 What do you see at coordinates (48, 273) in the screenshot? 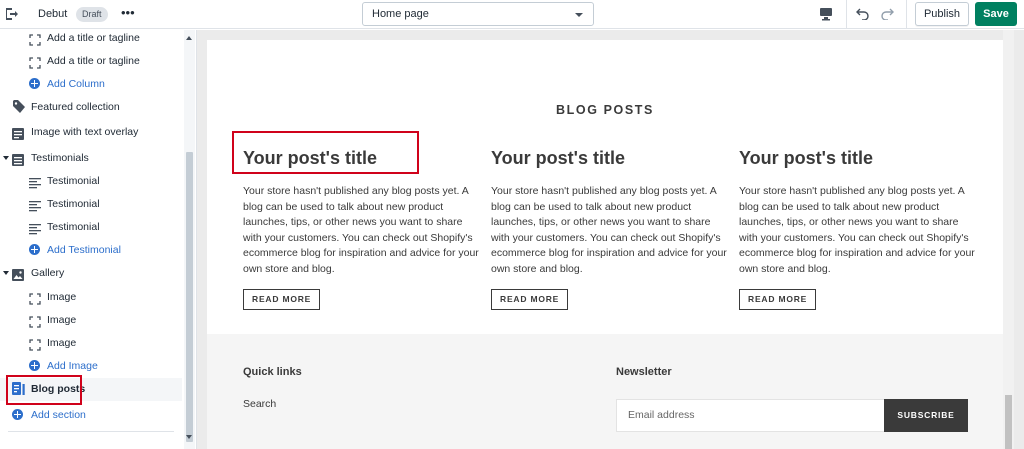
I see `sidebar-item-label: Gallery` at bounding box center [48, 273].